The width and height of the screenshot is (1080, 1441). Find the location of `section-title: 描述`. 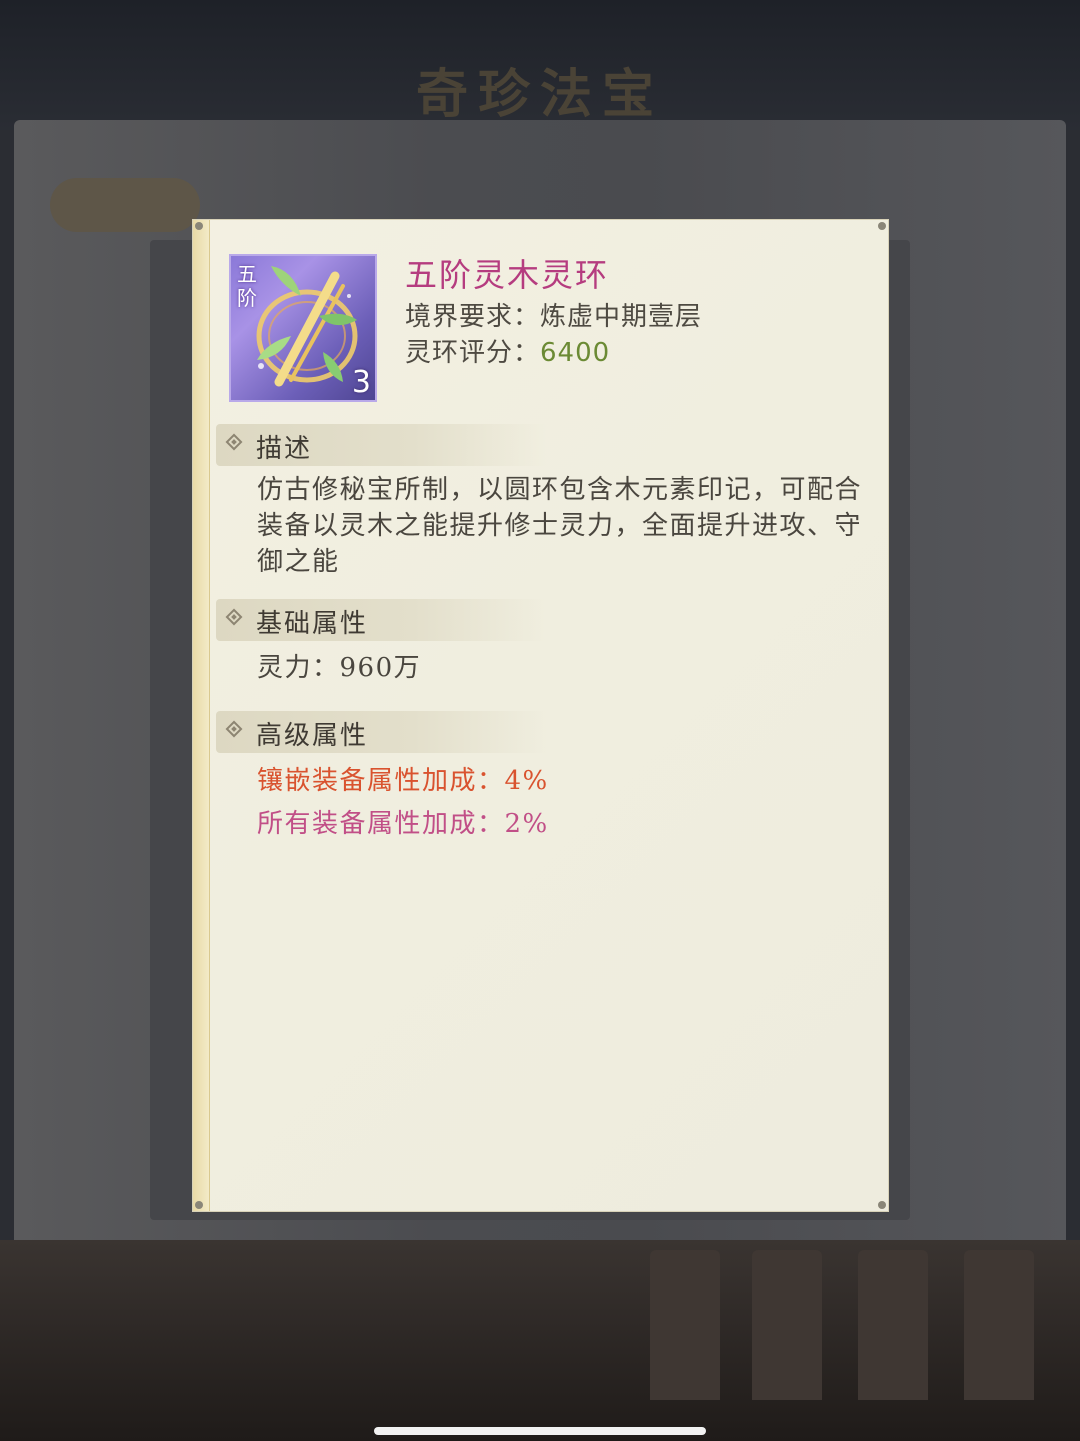

section-title: 描述 is located at coordinates (284, 449).